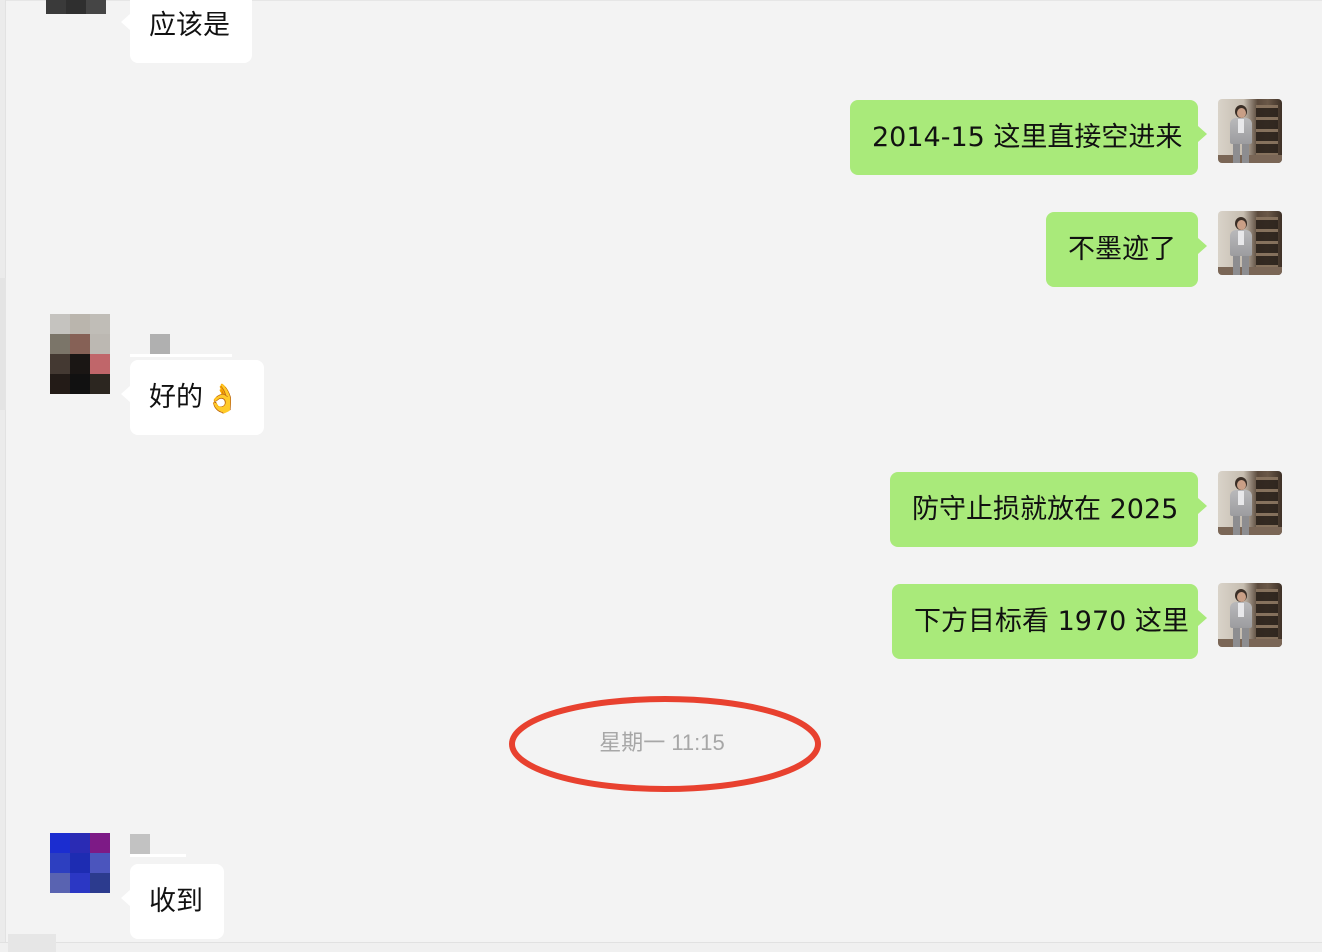 The width and height of the screenshot is (1322, 952). I want to click on message-bubble: 下方目标看 1970 这里, so click(1049, 621).